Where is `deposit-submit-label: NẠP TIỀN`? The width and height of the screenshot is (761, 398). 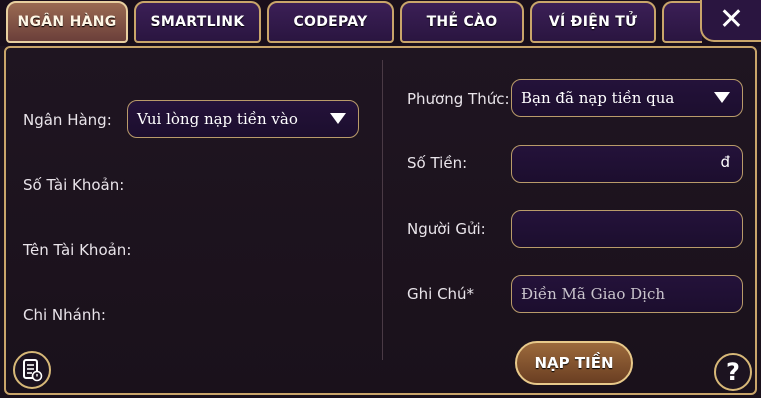
deposit-submit-label: NẠP TIỀN is located at coordinates (574, 363).